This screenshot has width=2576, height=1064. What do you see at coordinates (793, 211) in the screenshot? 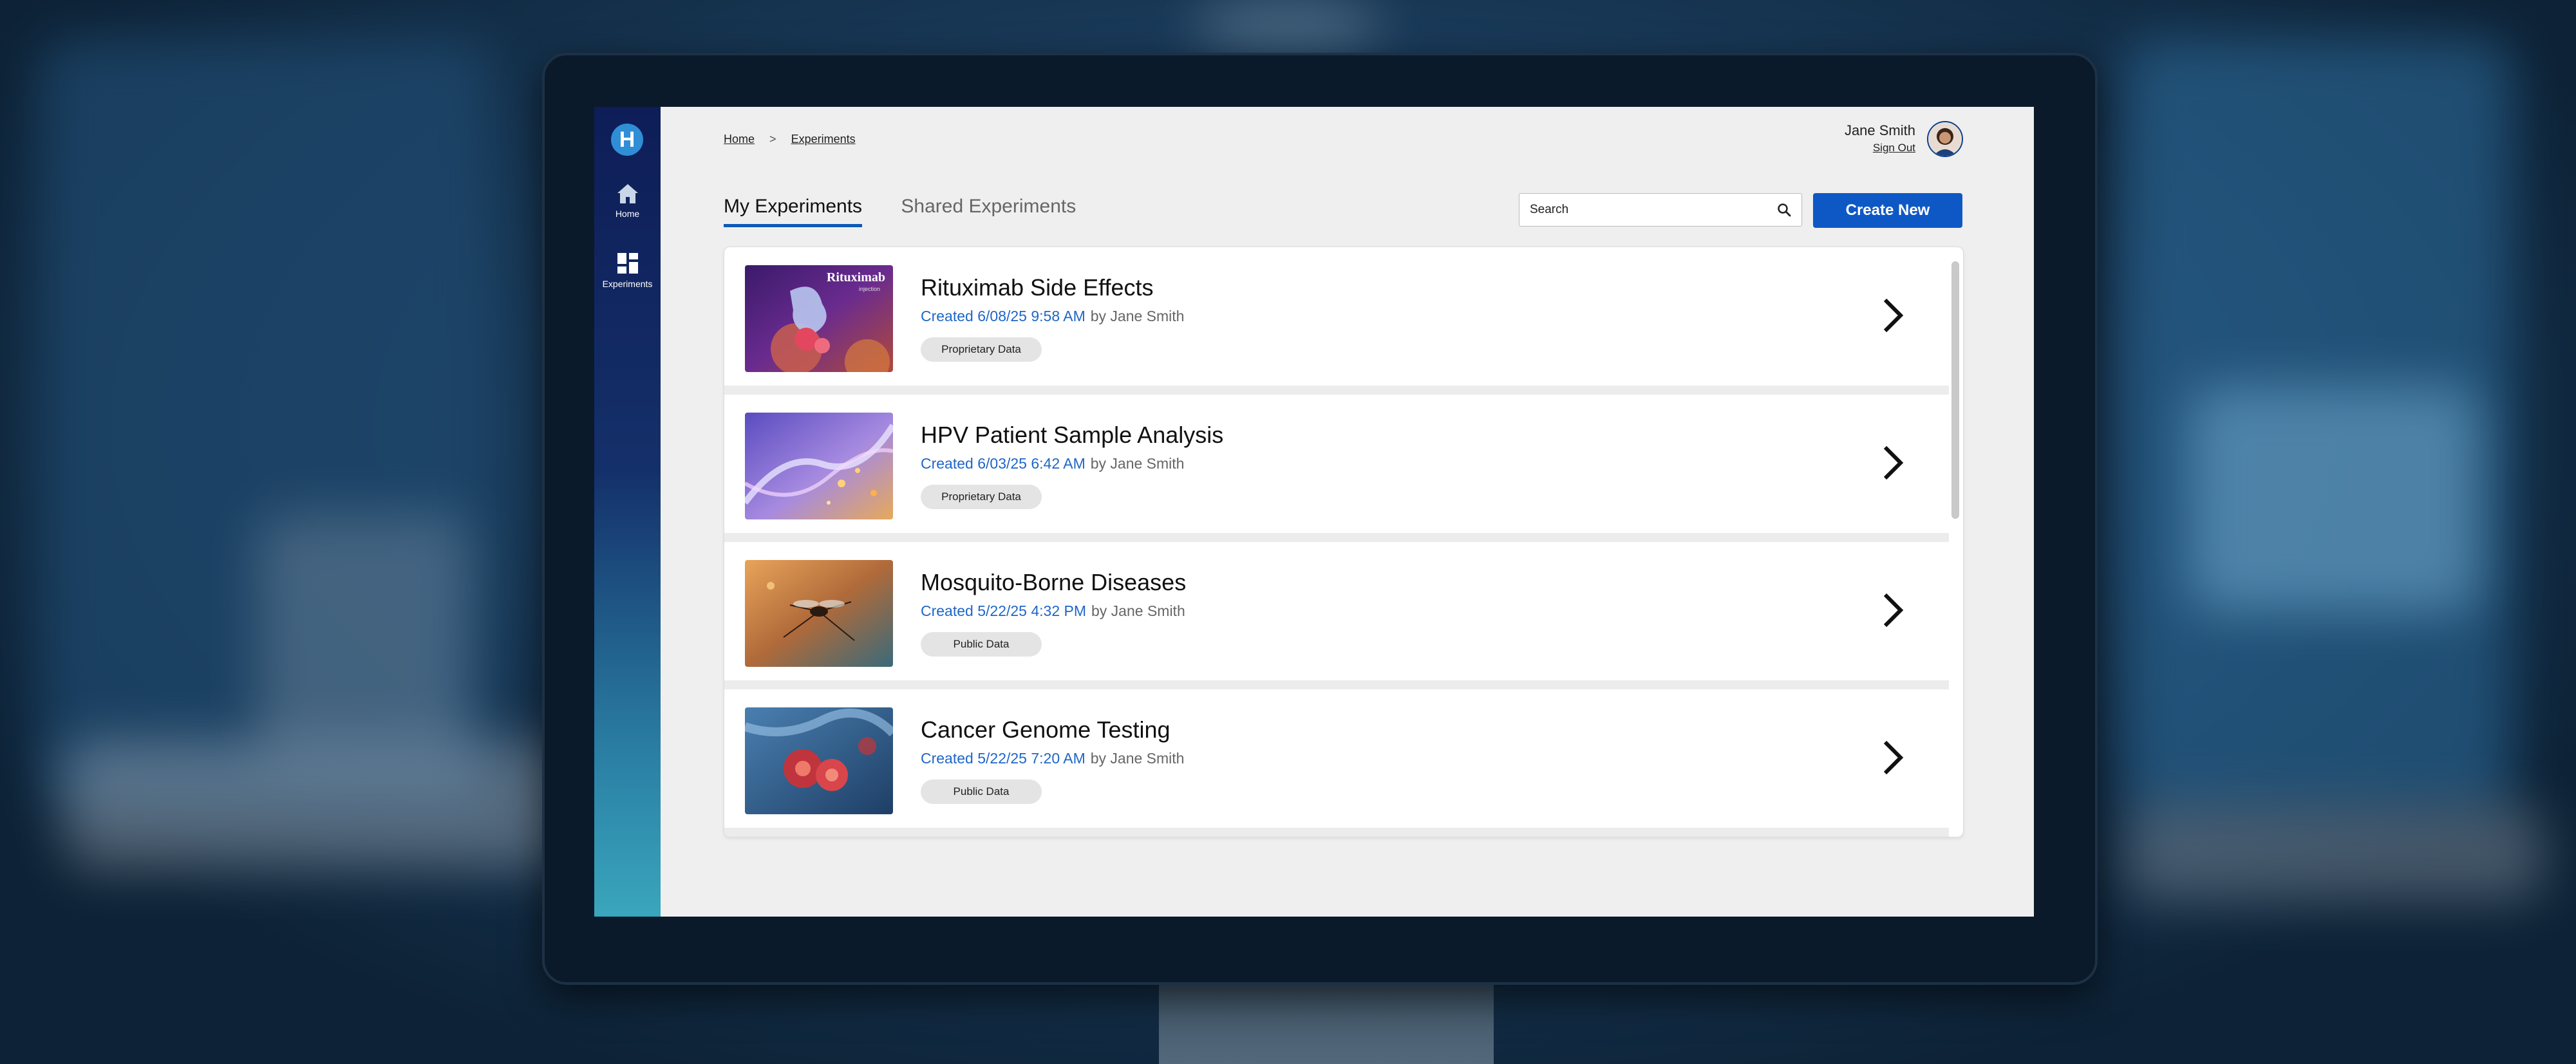
I see `tab-my-experiments: My Experiments` at bounding box center [793, 211].